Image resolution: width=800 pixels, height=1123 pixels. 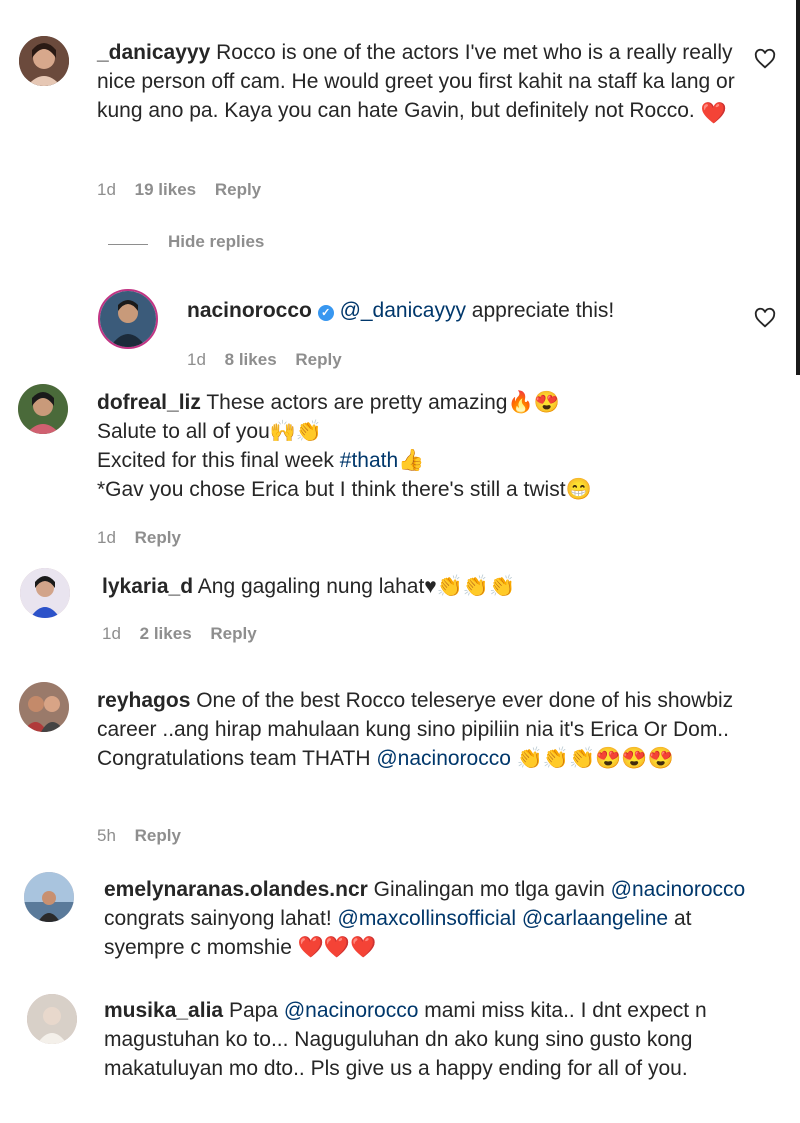 What do you see at coordinates (403, 310) in the screenshot?
I see `mention-link: @_danicayyy` at bounding box center [403, 310].